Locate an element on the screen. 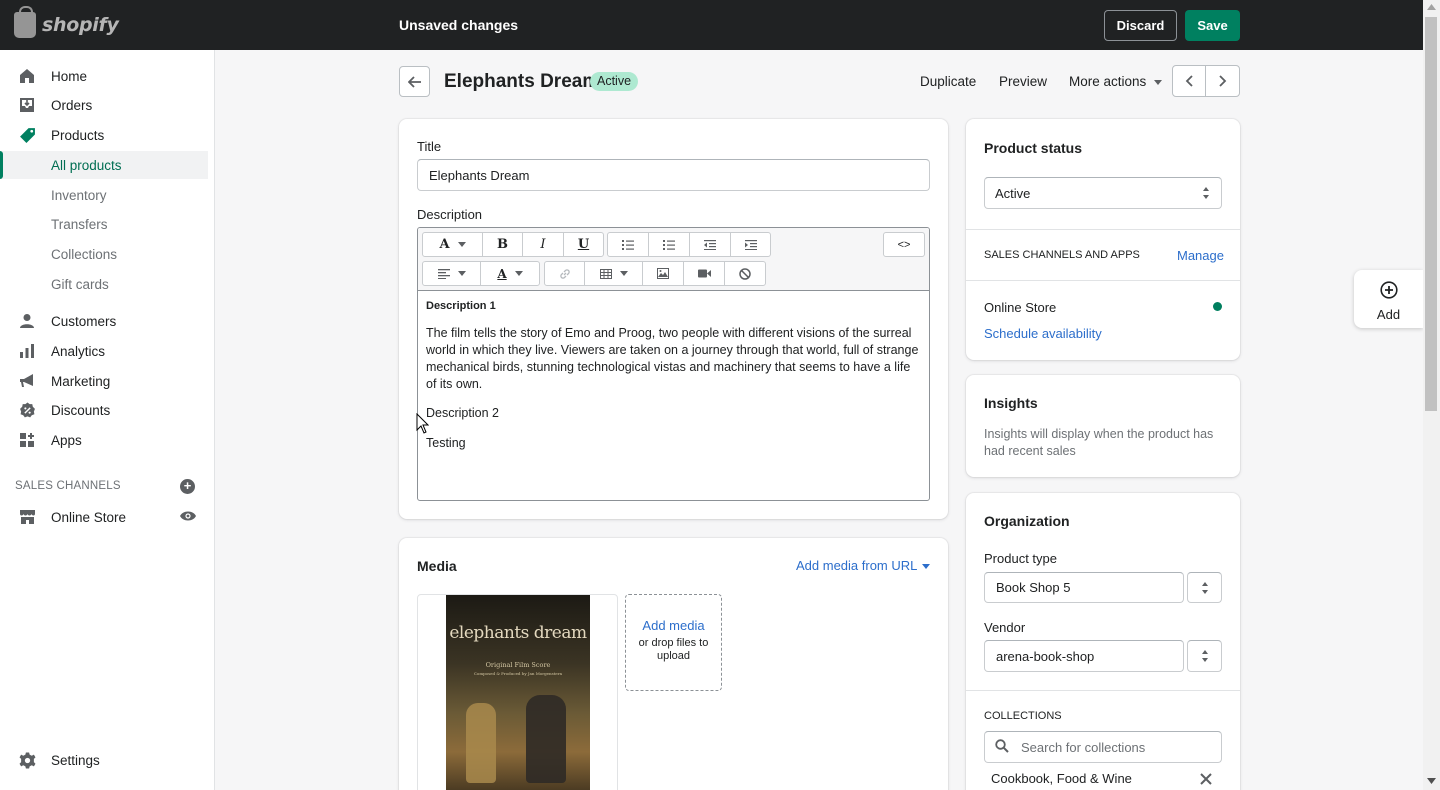 The width and height of the screenshot is (1440, 790). sidebar-item-collections: Collections is located at coordinates (104, 254).